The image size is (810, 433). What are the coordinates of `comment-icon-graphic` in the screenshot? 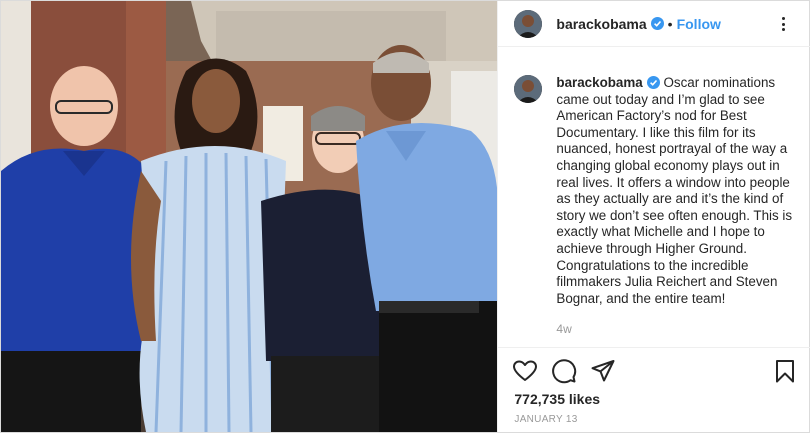 It's located at (564, 371).